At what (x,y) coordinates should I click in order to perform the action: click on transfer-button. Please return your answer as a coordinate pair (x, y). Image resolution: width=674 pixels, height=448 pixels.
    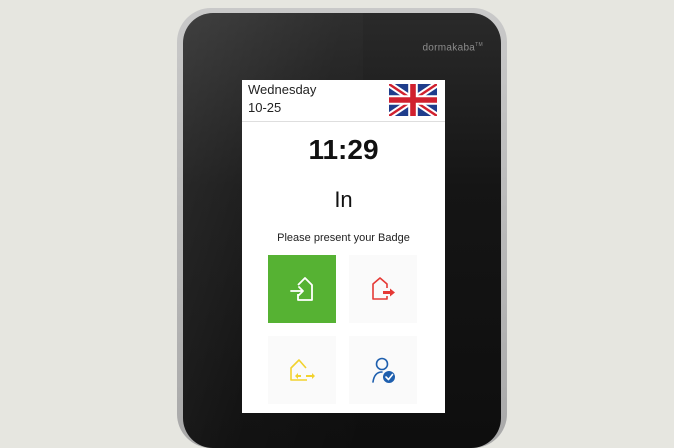
    Looking at the image, I should click on (302, 370).